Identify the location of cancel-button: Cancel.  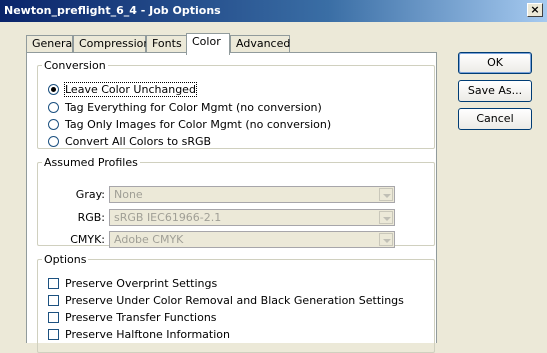
(495, 119).